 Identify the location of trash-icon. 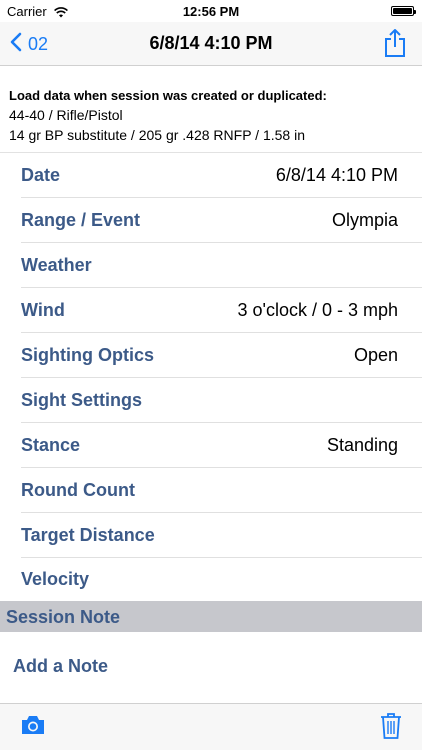
(391, 728).